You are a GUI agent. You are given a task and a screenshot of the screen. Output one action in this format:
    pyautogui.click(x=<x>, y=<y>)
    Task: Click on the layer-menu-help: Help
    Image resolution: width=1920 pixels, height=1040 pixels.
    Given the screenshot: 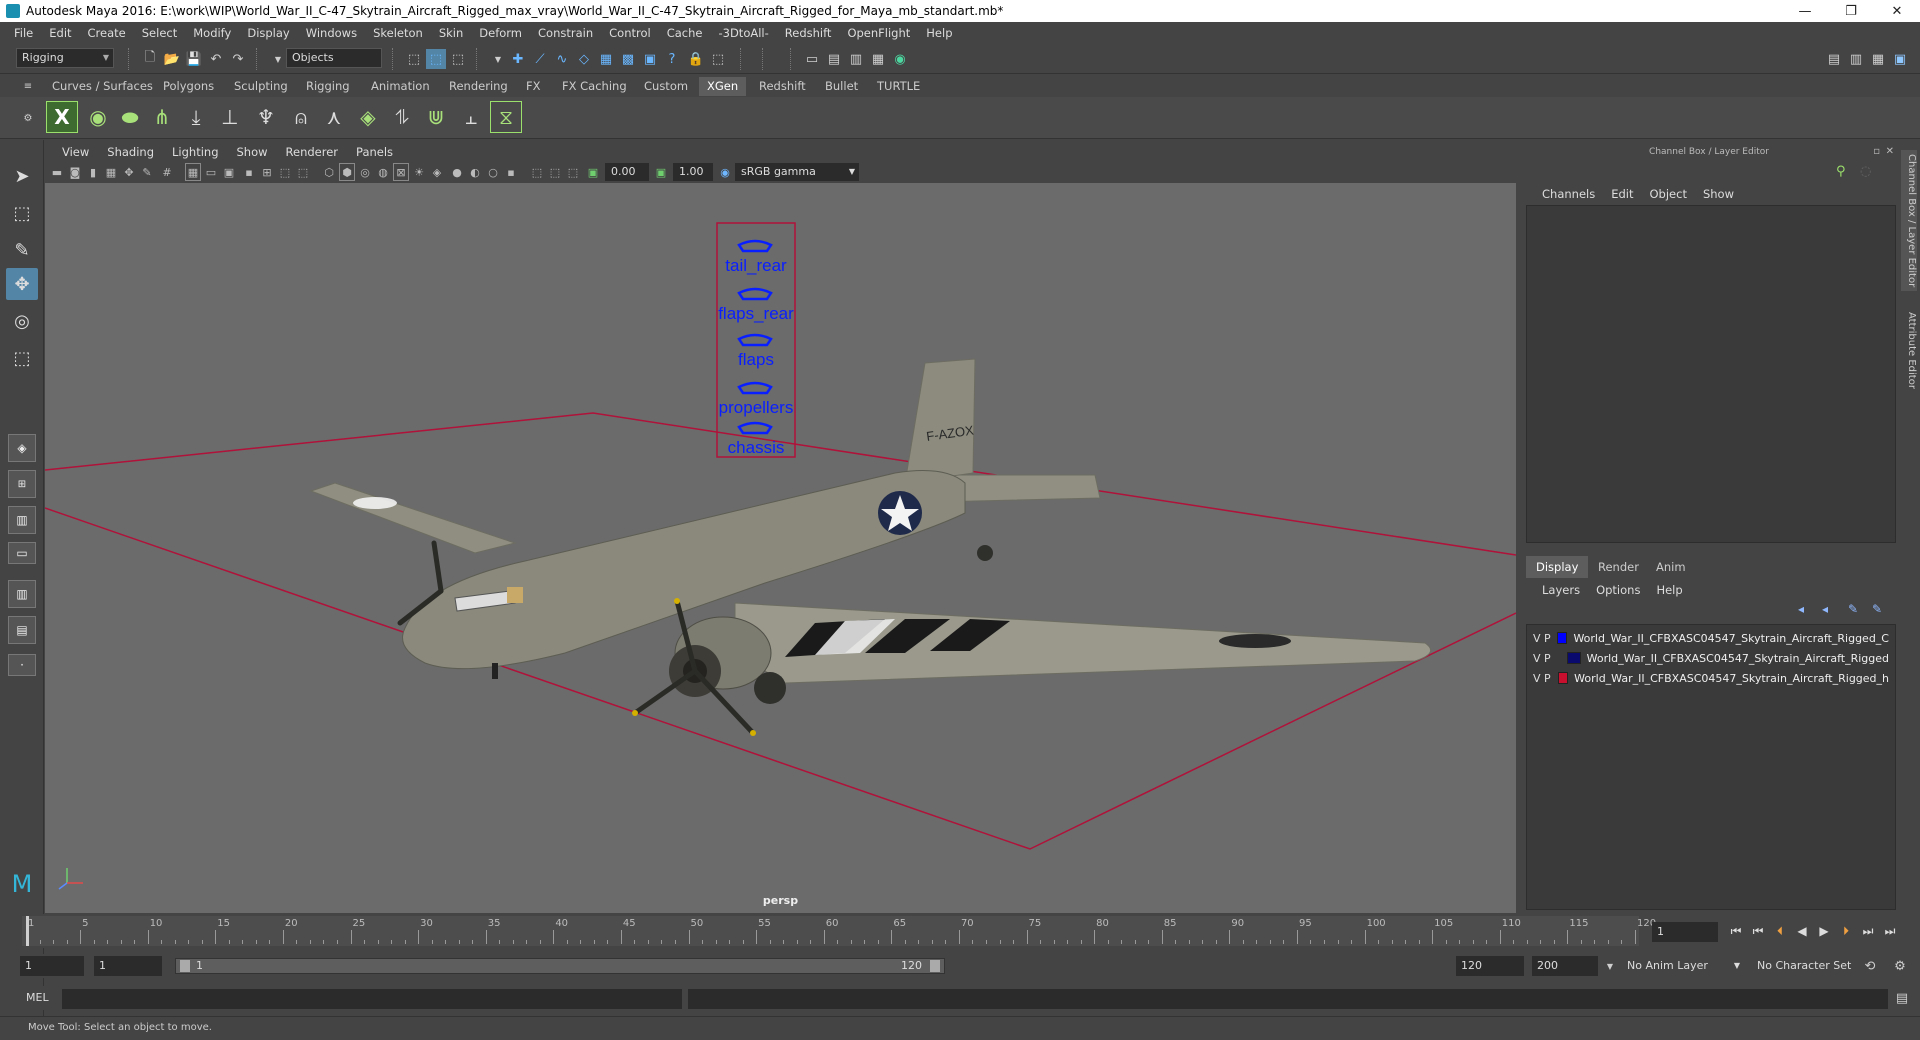 What is the action you would take?
    pyautogui.click(x=1669, y=590)
    